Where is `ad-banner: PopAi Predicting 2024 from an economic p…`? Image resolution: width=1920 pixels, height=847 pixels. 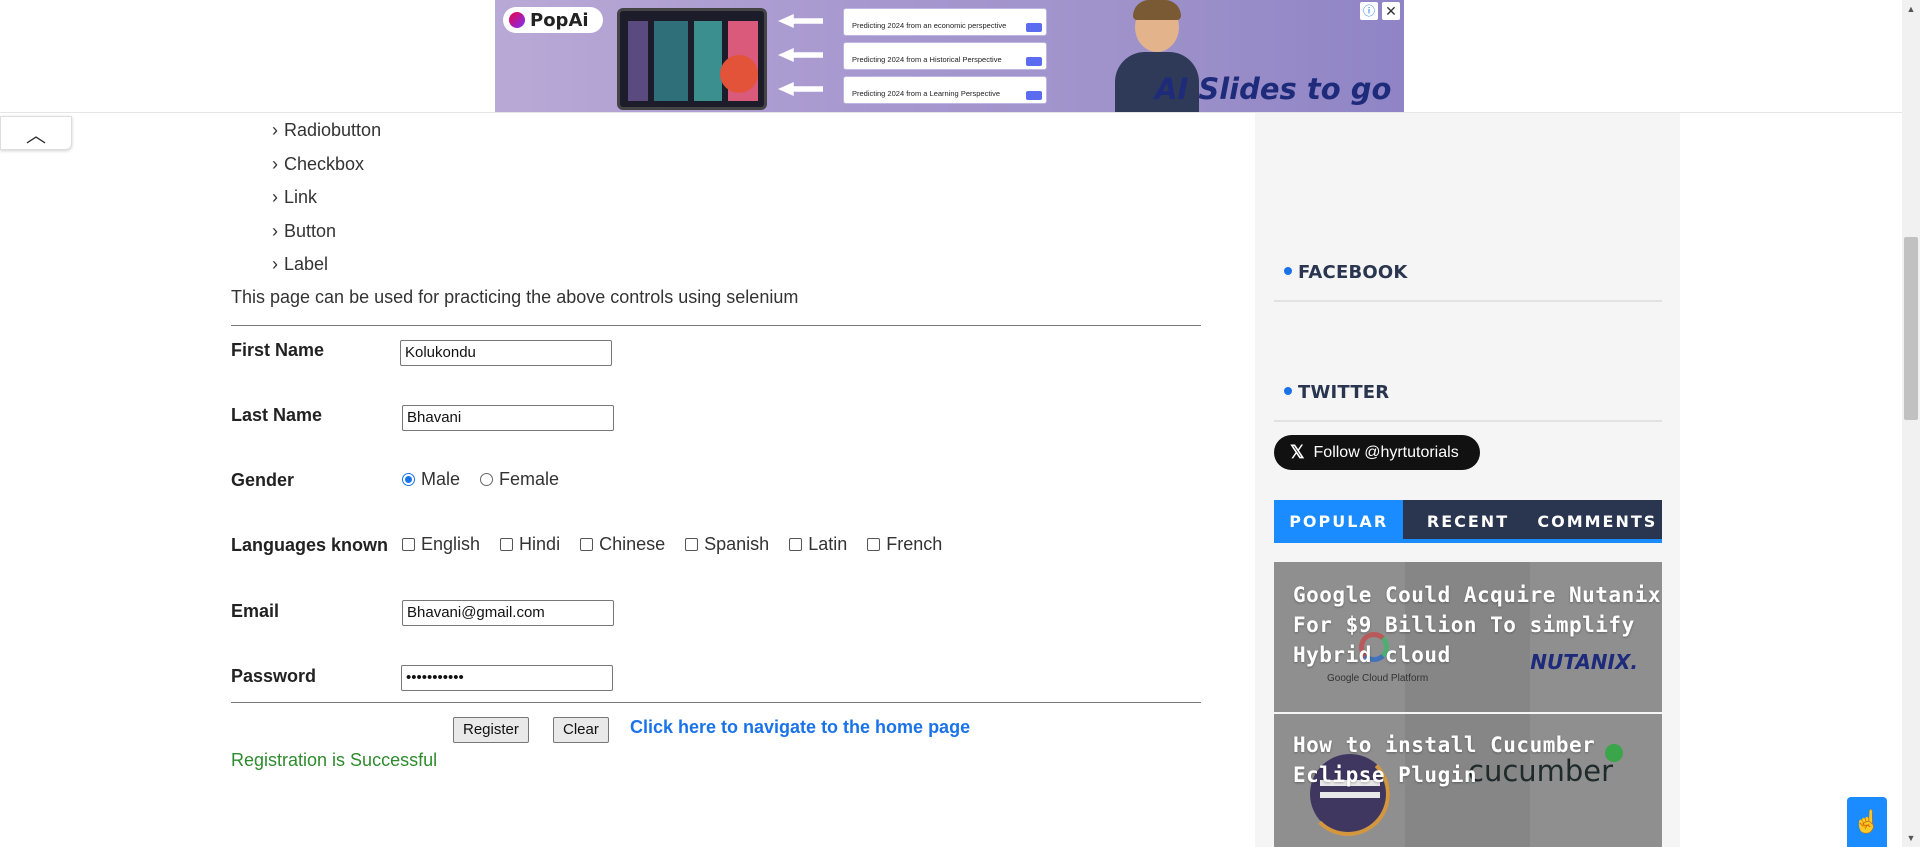 ad-banner: PopAi Predicting 2024 from an economic p… is located at coordinates (949, 56).